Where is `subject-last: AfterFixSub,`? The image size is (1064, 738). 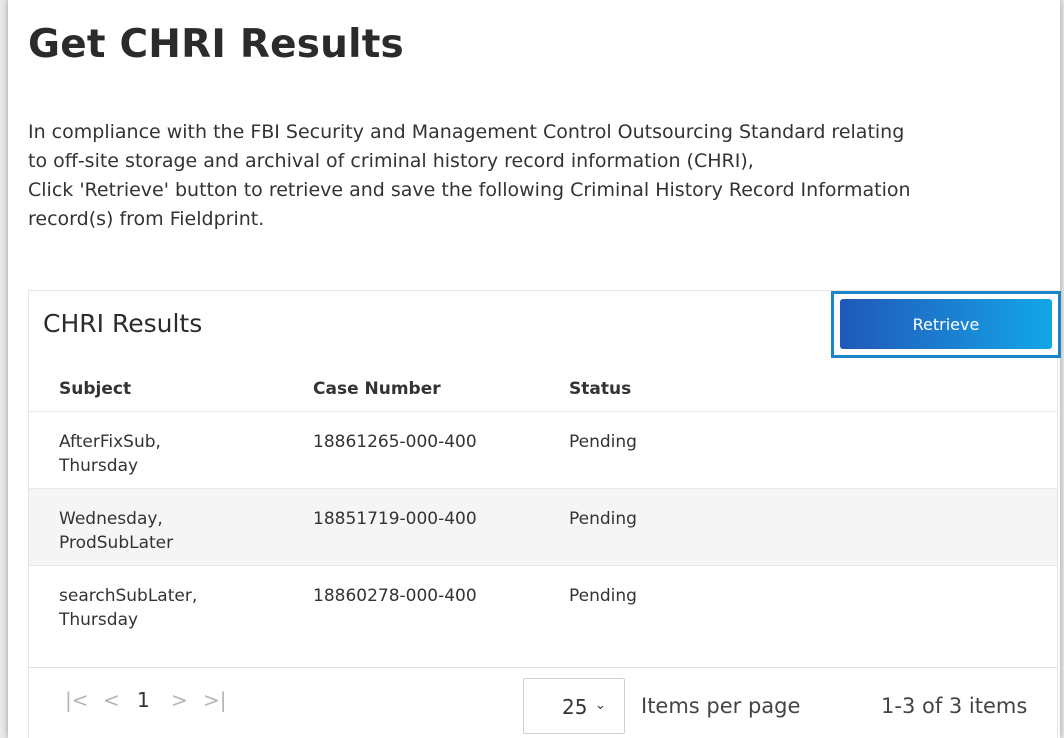 subject-last: AfterFixSub, is located at coordinates (110, 442).